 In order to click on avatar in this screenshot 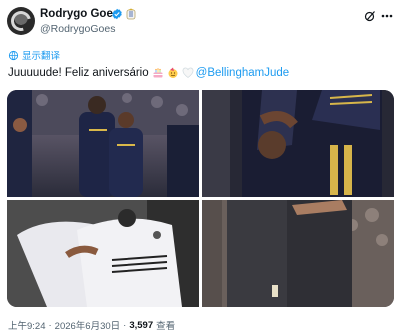, I will do `click(21, 21)`.